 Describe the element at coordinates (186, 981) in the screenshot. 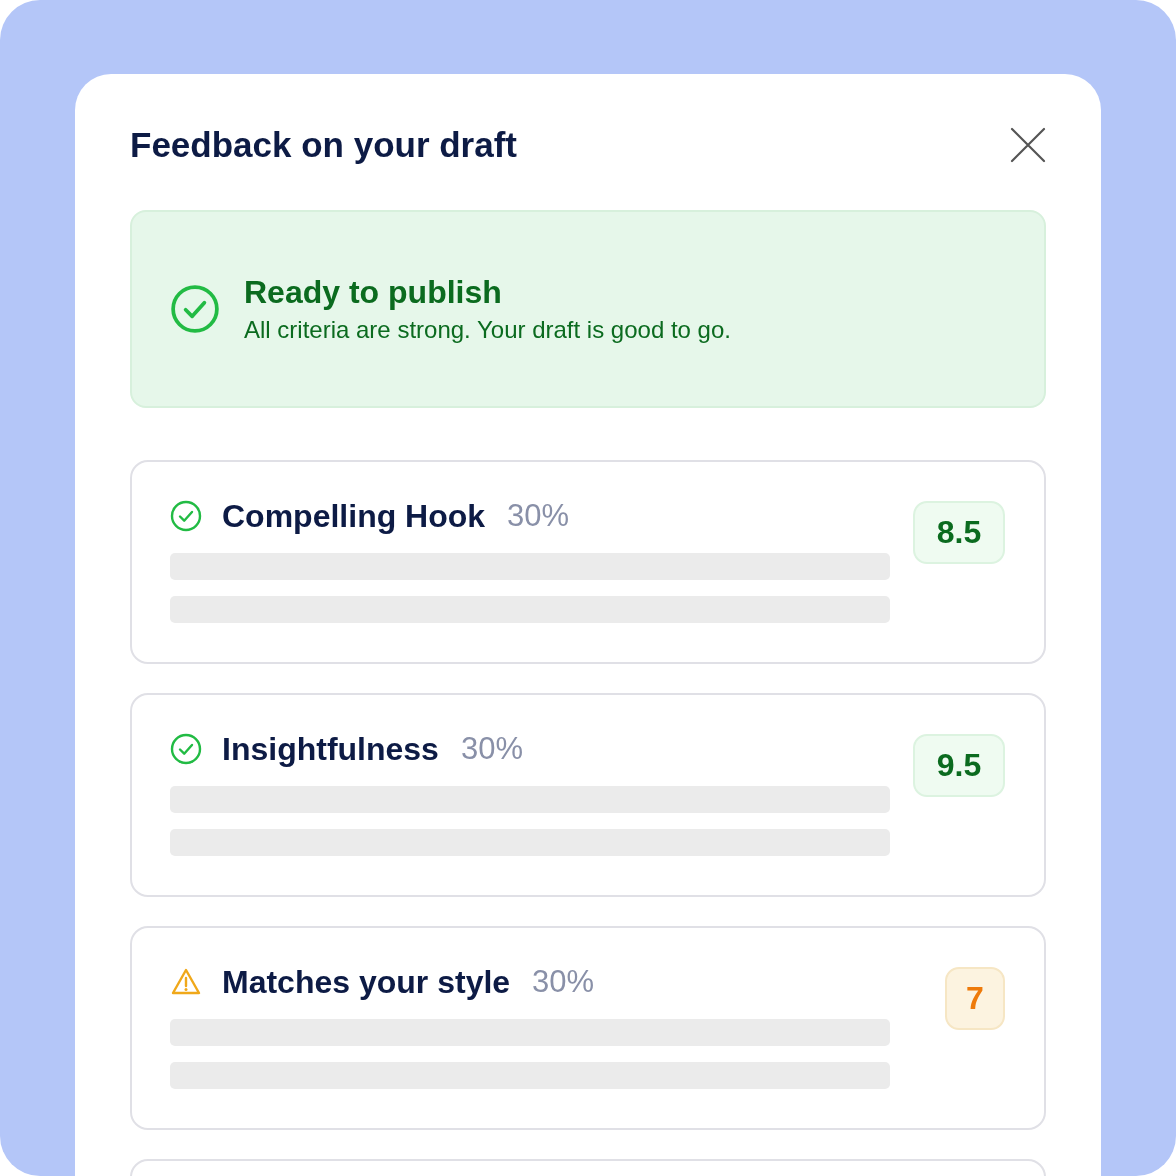

I see `warning-icon` at that location.